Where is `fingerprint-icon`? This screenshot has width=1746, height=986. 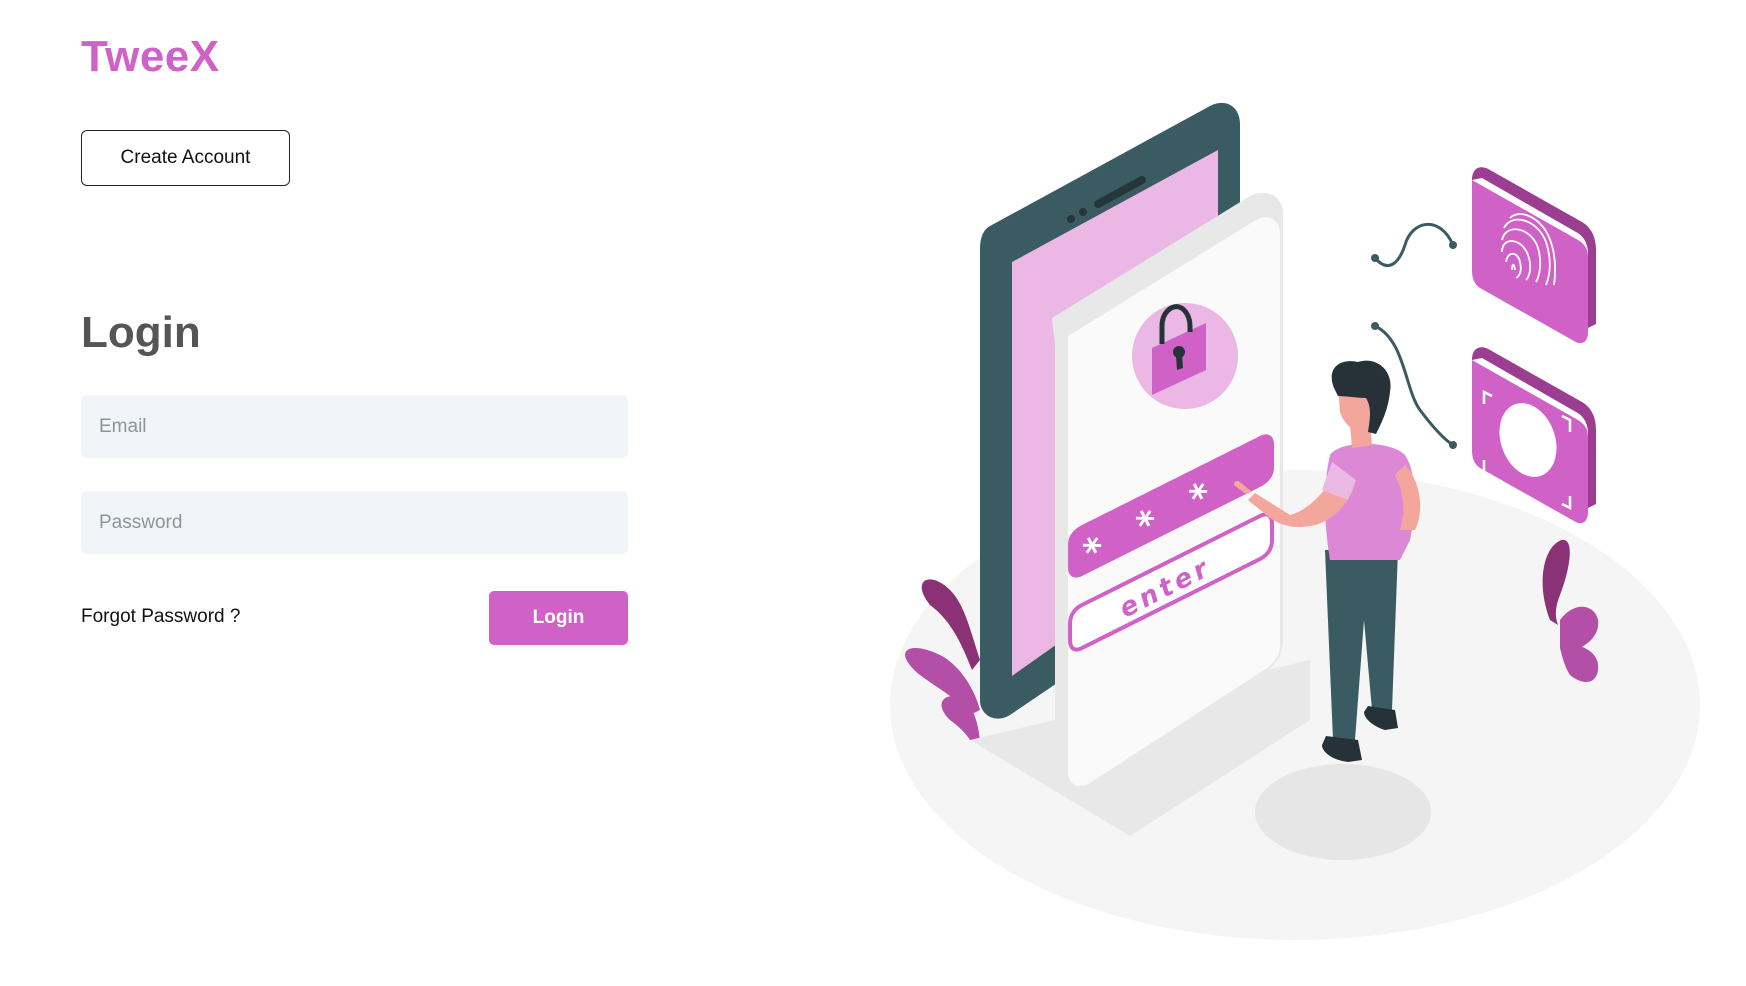
fingerprint-icon is located at coordinates (1534, 255).